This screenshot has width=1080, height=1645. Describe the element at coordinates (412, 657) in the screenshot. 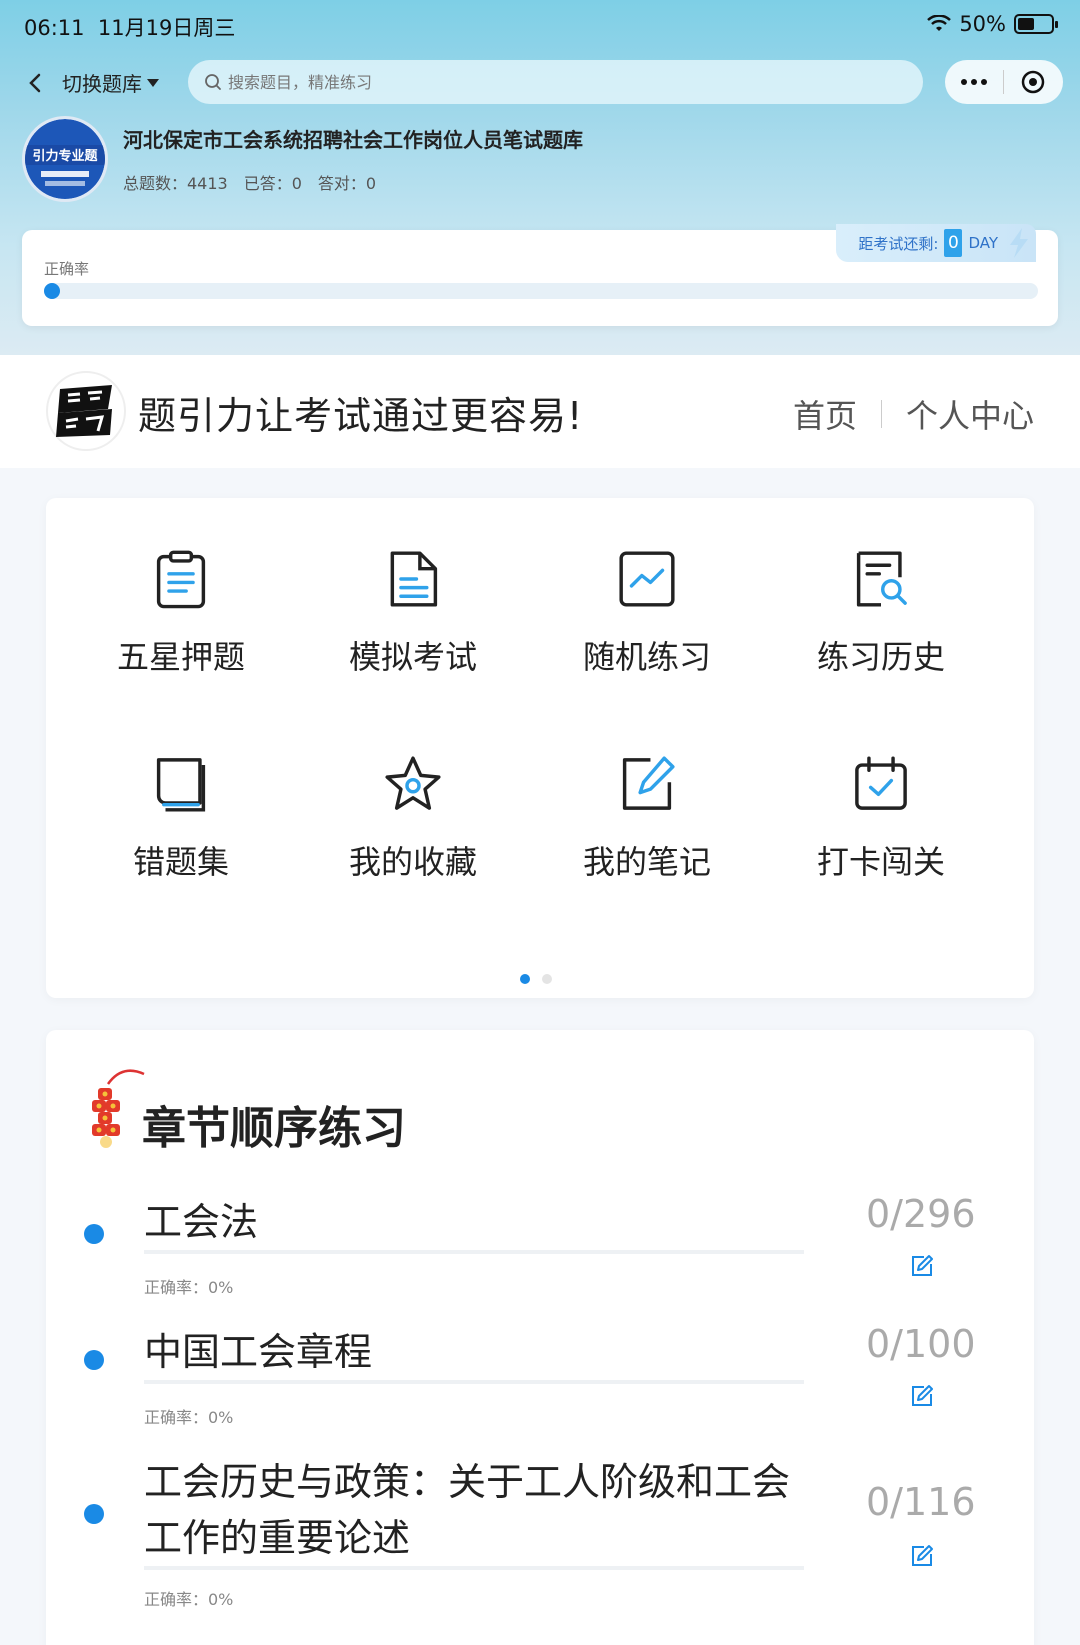

I see `grid-label: 模拟考试` at that location.